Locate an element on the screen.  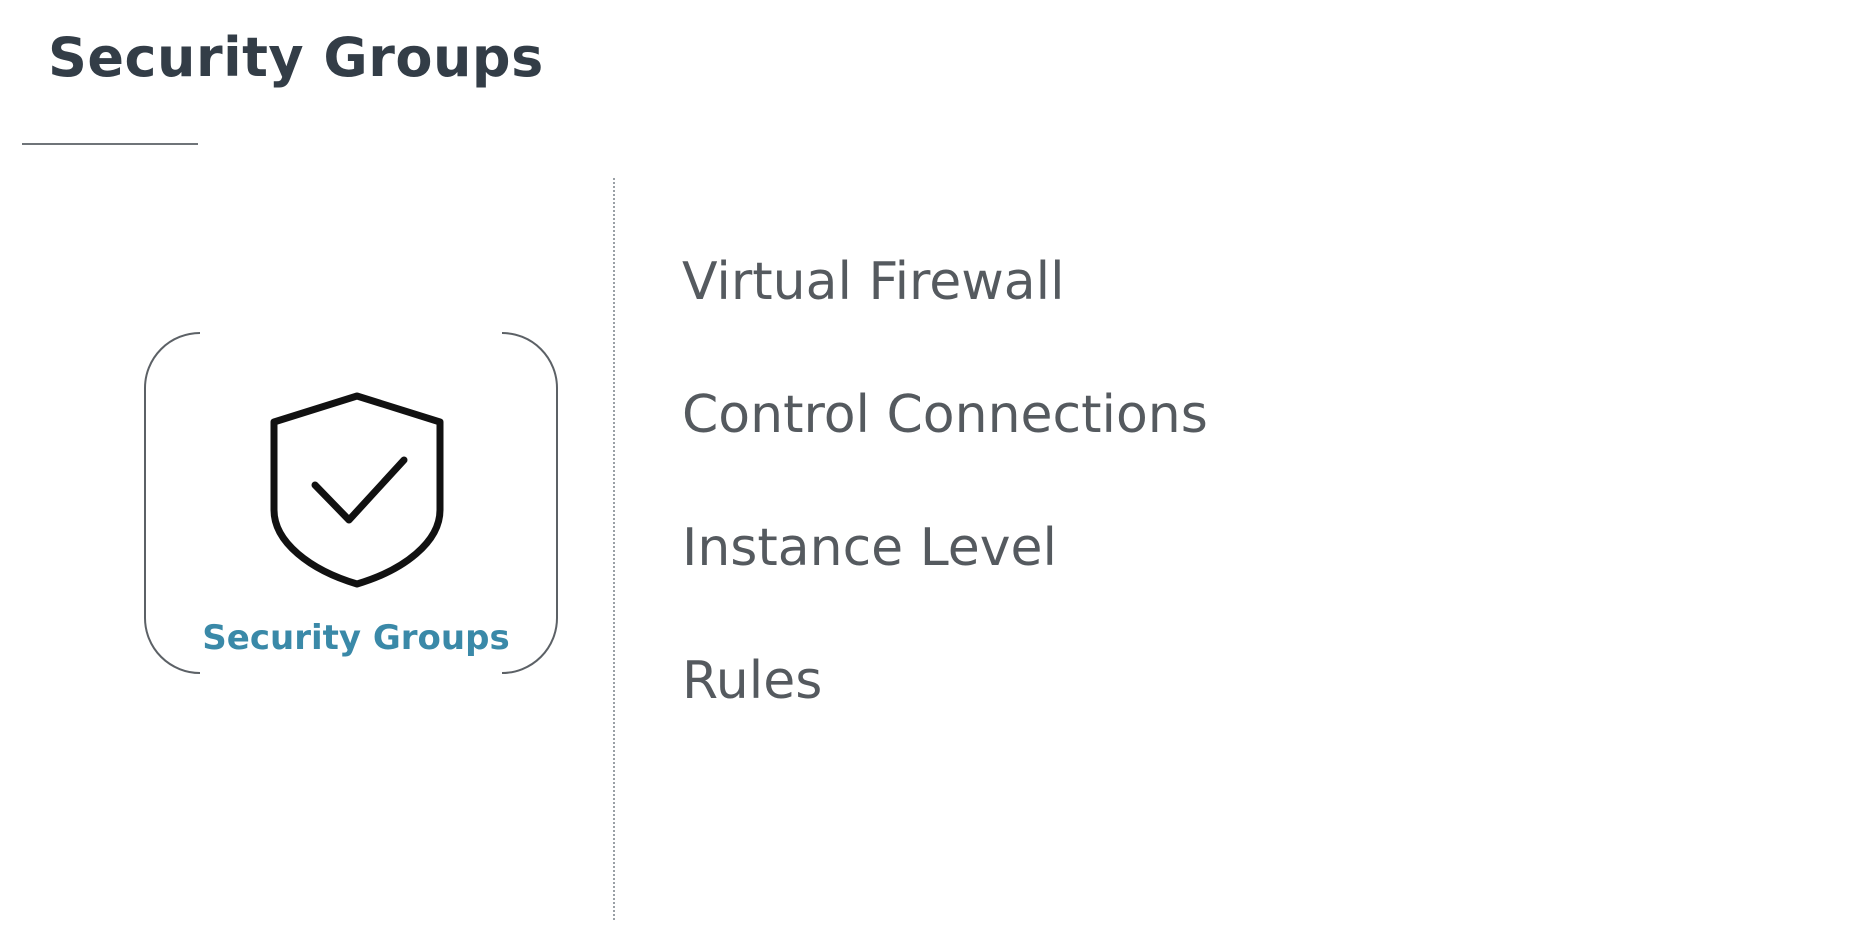
vertical-divider is located at coordinates (614, 549).